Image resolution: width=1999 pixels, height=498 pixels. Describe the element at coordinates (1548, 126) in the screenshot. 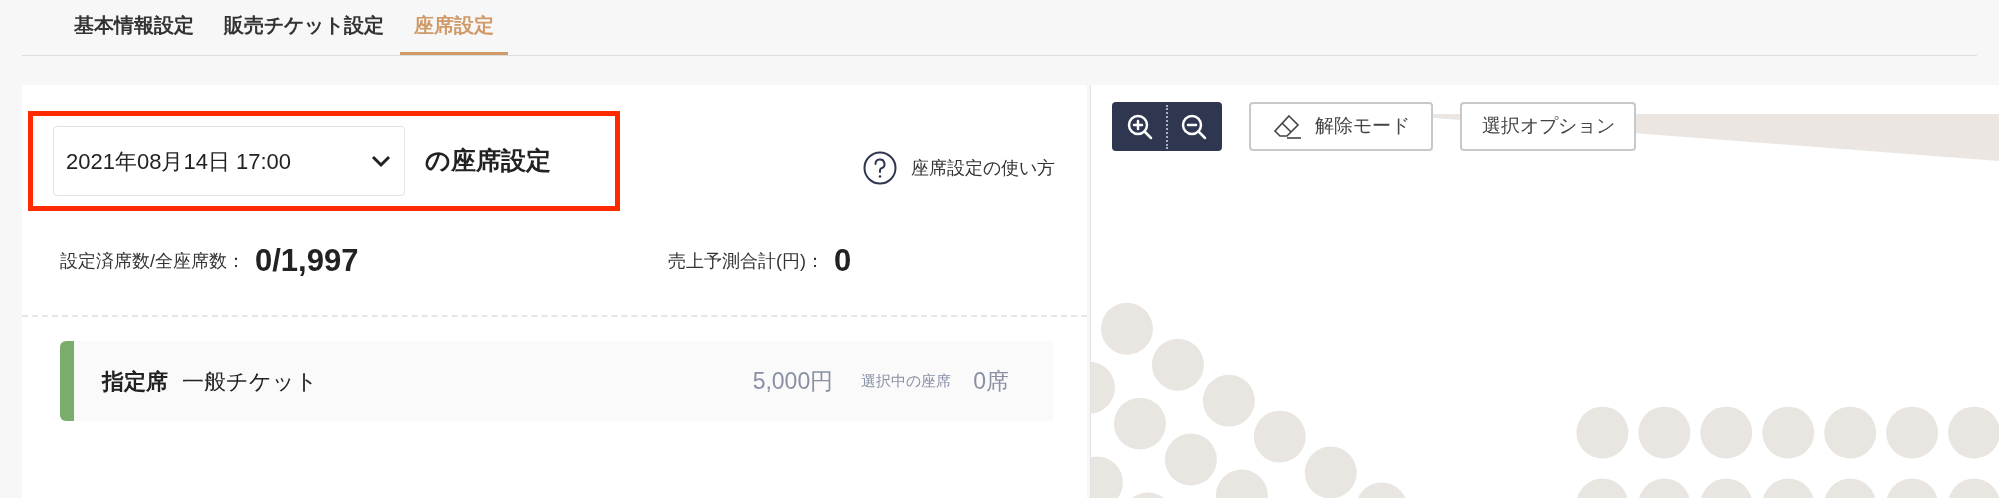

I see `select-options-button: 選択オプション` at that location.